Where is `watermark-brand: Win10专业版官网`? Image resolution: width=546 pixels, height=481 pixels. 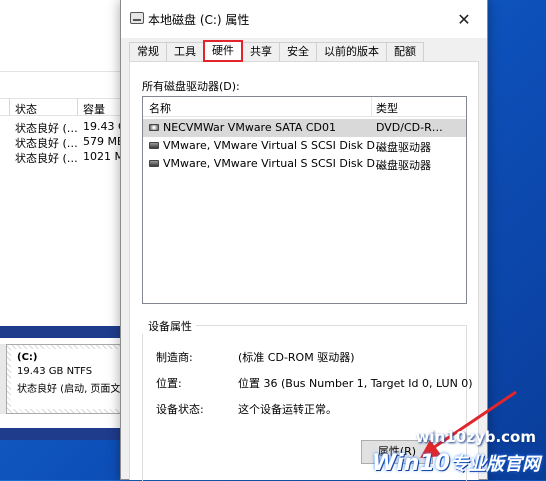
watermark-brand: Win10专业版官网 is located at coordinates (456, 463).